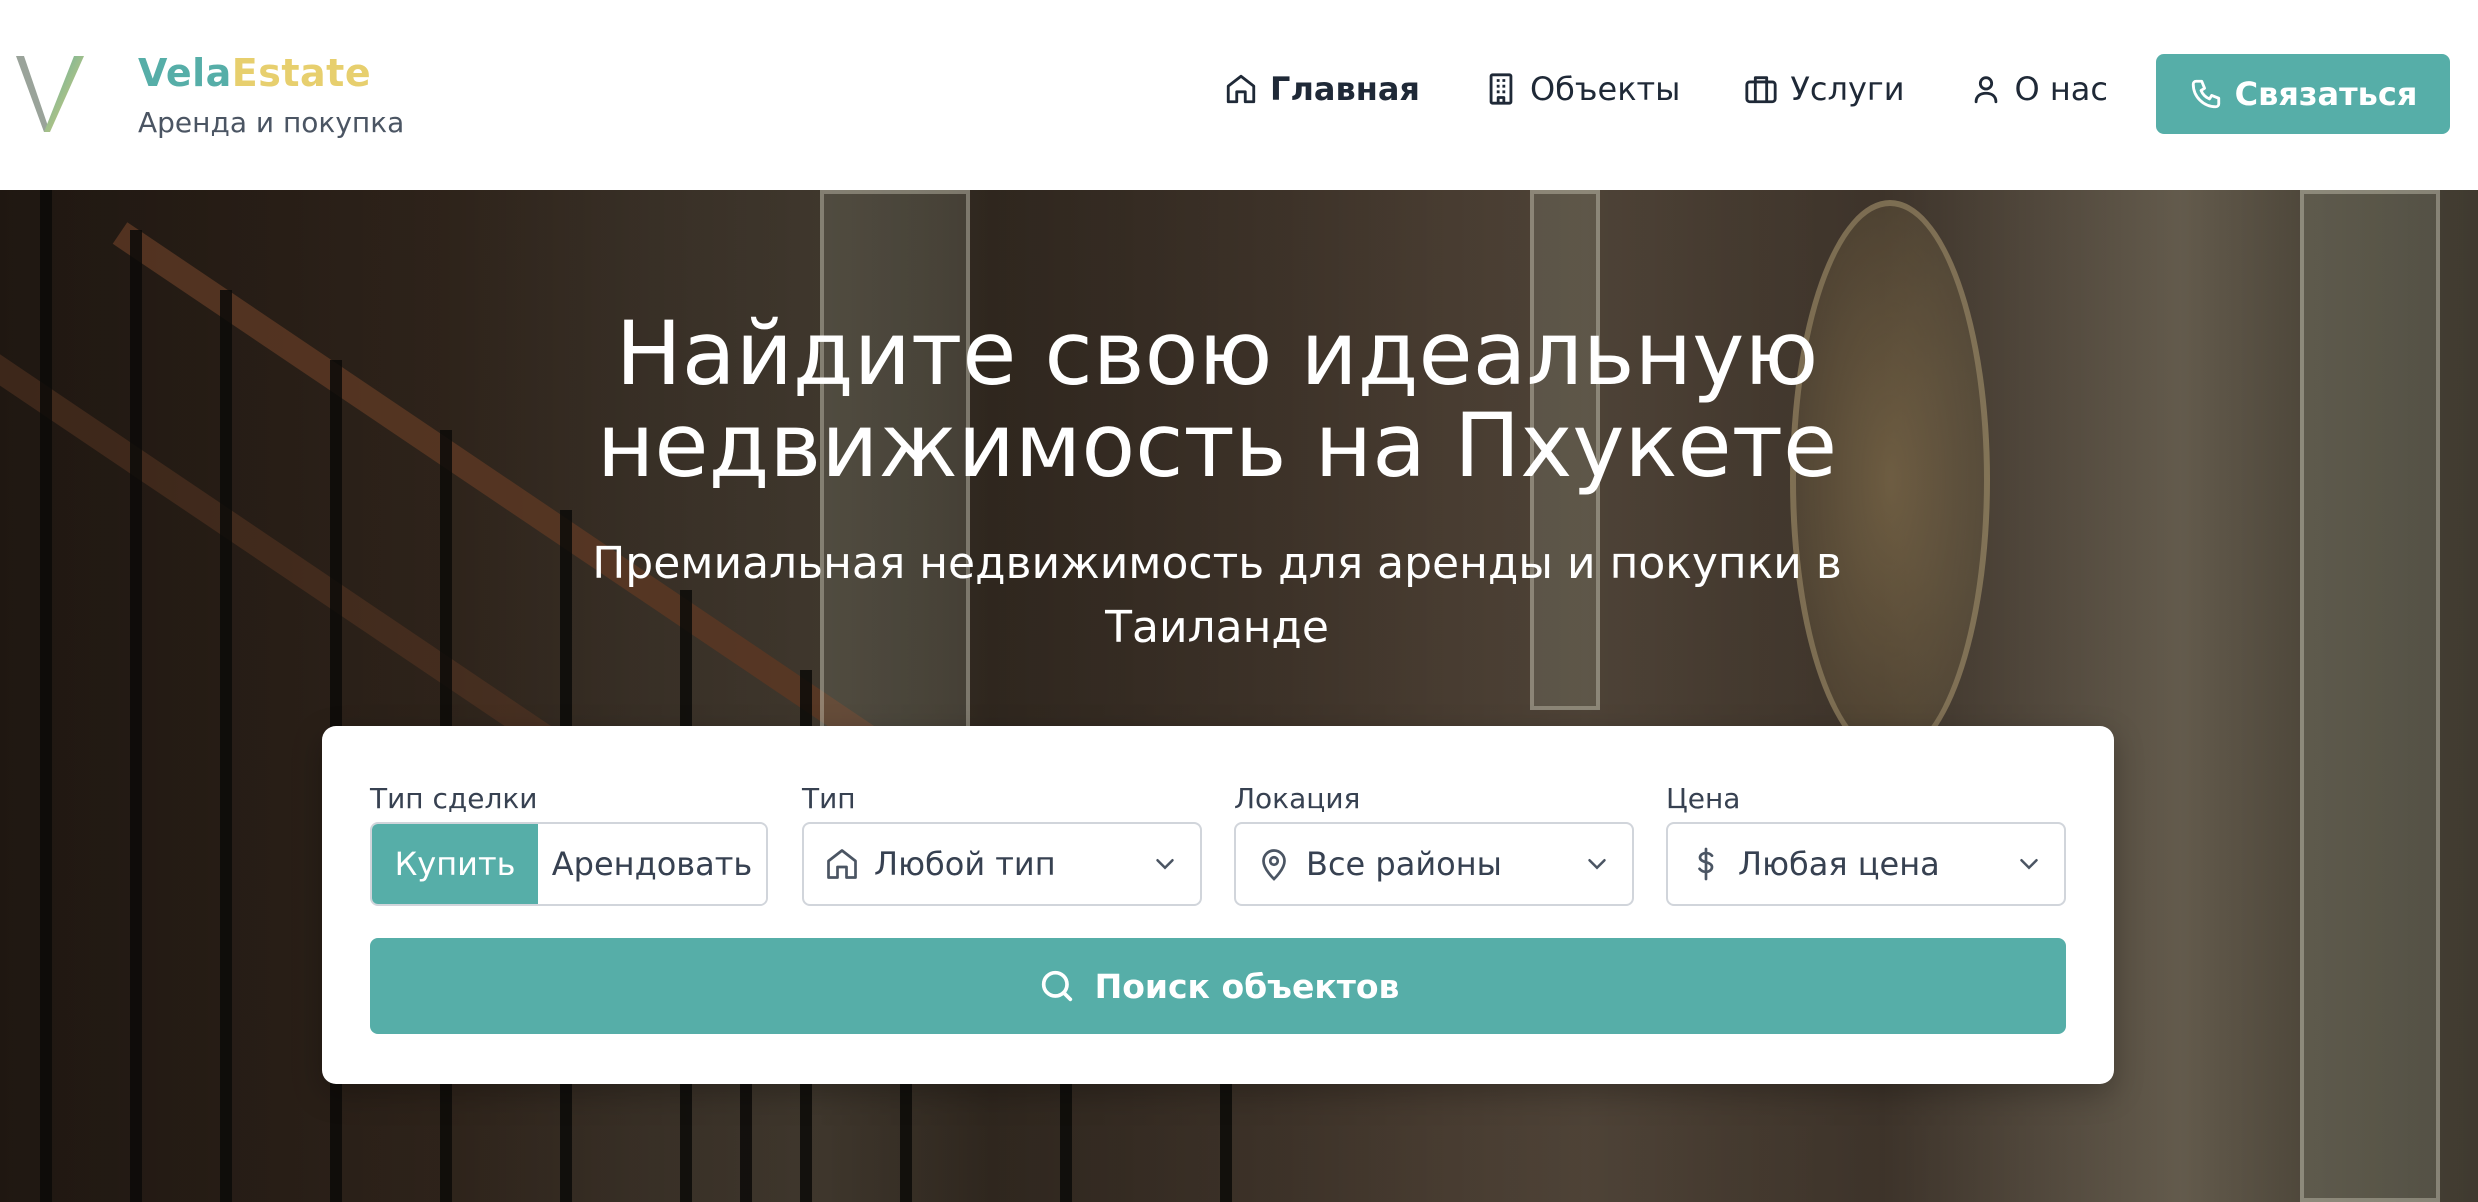  I want to click on map-pin-icon, so click(1274, 865).